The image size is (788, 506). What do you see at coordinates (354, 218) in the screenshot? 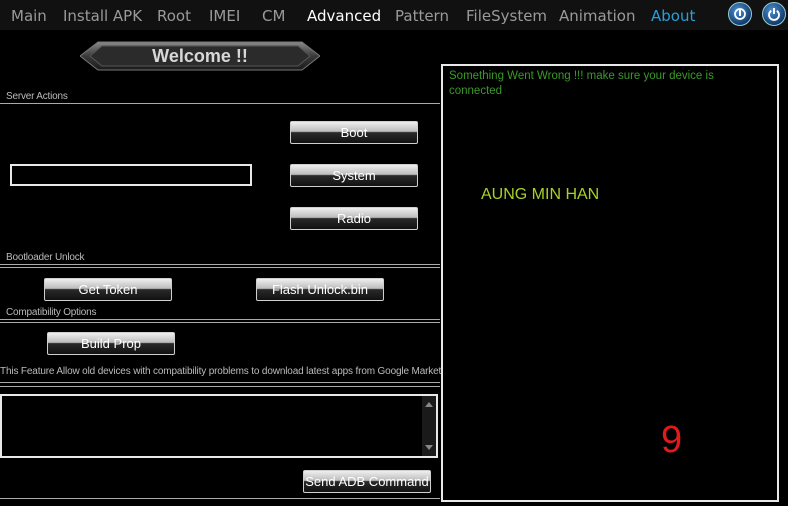
I see `radio-button: Radio` at bounding box center [354, 218].